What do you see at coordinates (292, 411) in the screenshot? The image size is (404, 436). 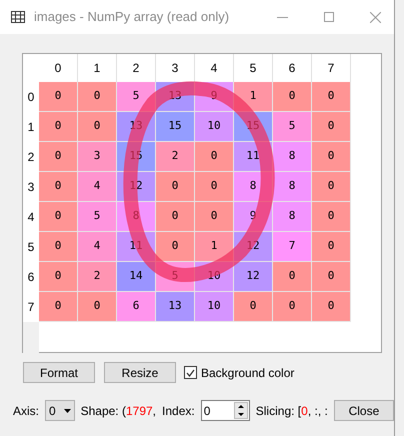 I see `slicing-label: Slicing: [0, :, :` at bounding box center [292, 411].